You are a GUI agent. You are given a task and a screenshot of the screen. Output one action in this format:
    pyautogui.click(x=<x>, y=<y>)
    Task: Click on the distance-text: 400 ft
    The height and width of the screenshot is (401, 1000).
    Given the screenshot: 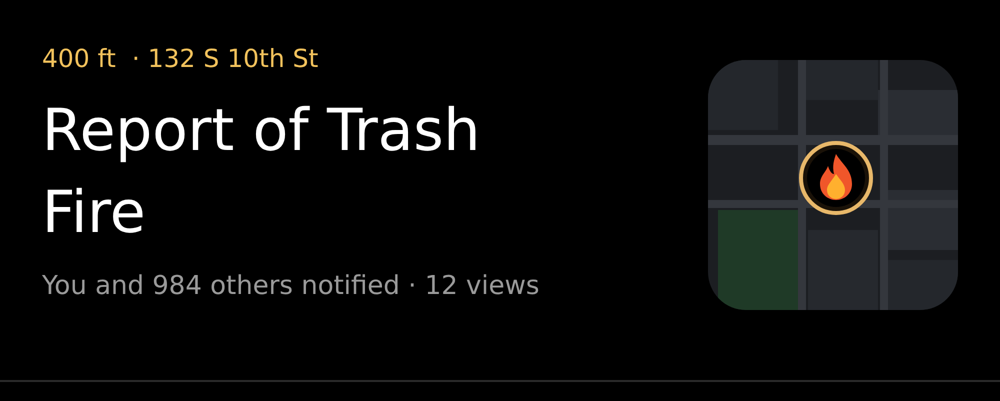 What is the action you would take?
    pyautogui.click(x=79, y=58)
    